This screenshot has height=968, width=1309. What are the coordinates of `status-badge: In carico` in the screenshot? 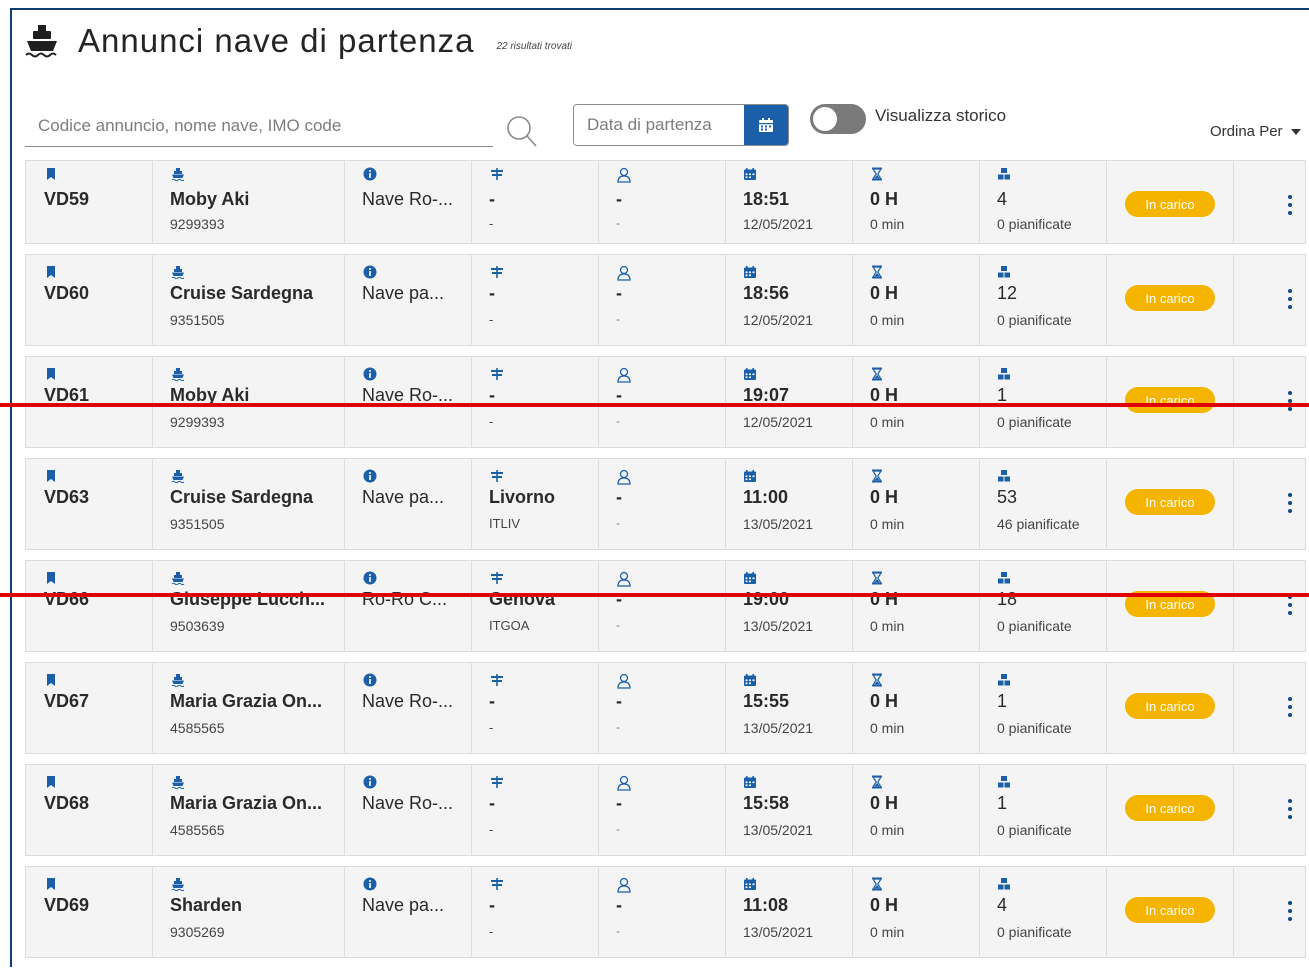 It's located at (1170, 706).